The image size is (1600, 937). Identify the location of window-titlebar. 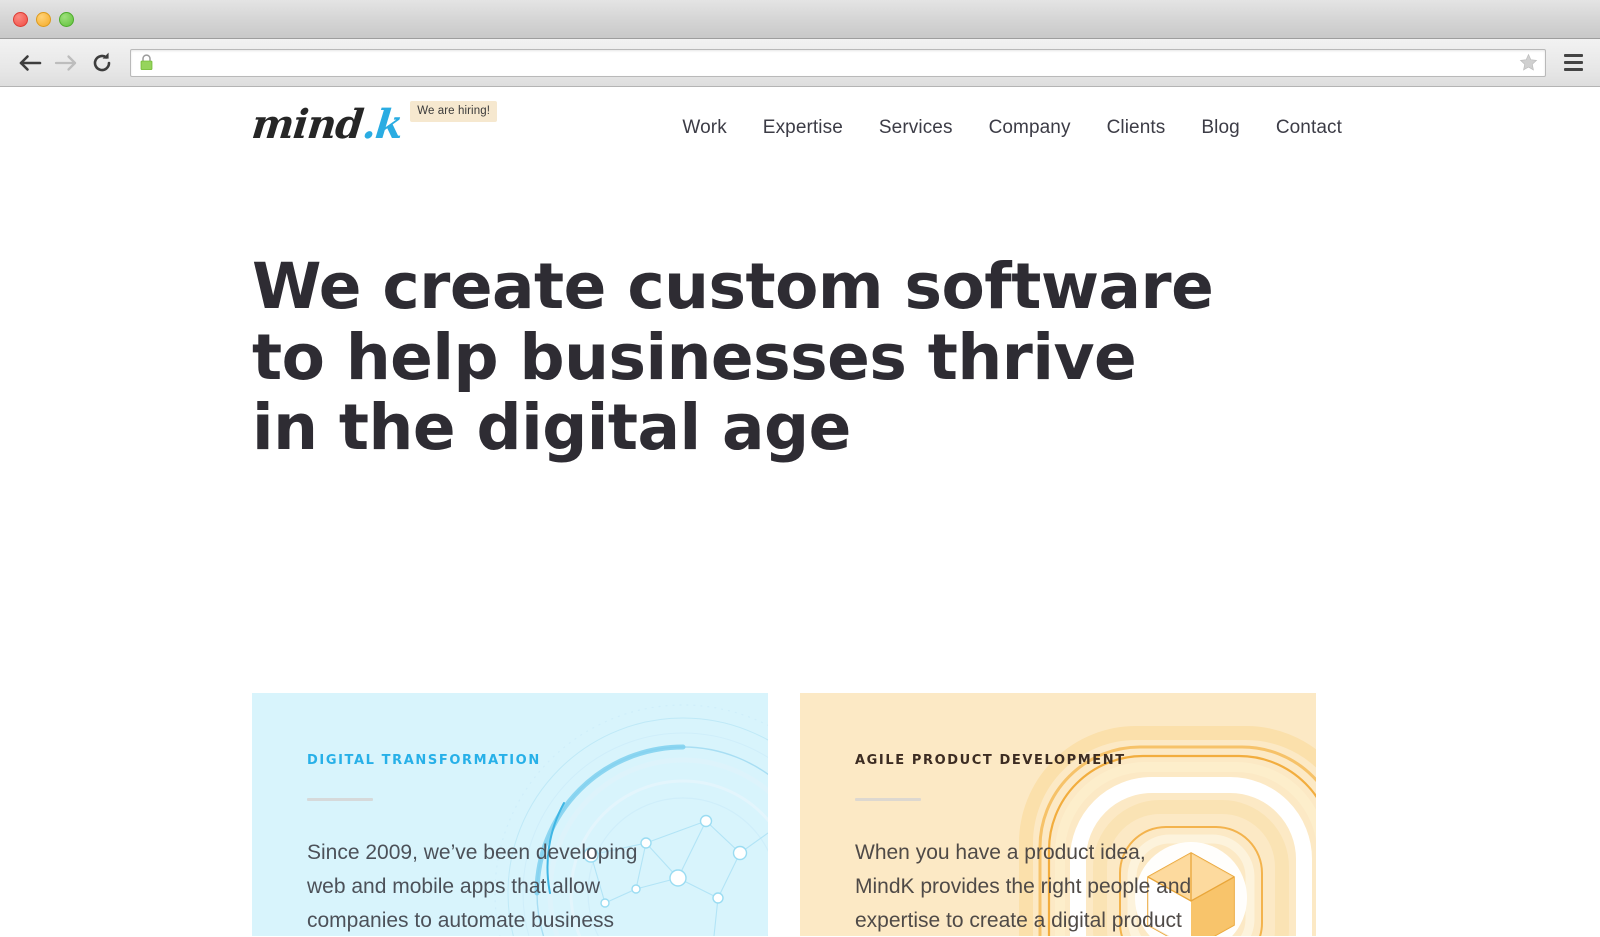
(800, 19).